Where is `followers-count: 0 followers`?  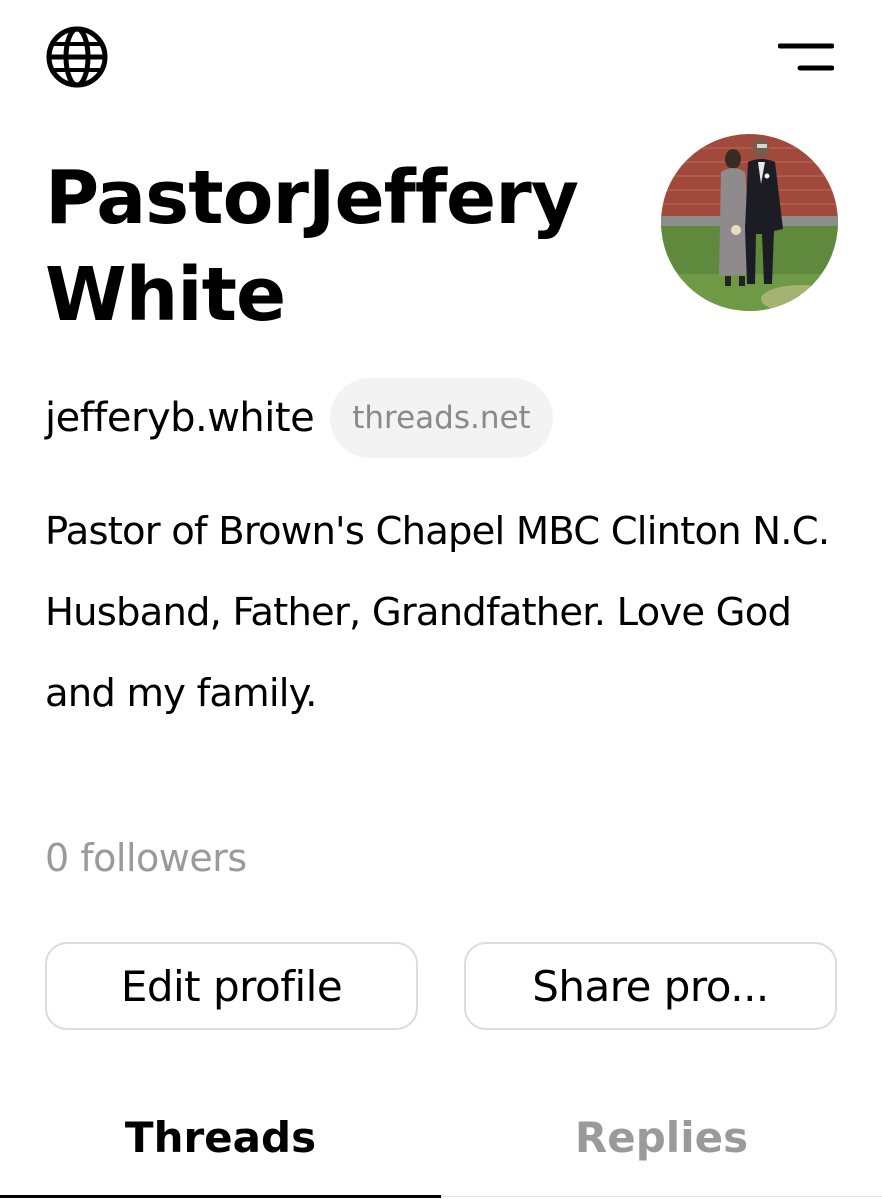
followers-count: 0 followers is located at coordinates (146, 858).